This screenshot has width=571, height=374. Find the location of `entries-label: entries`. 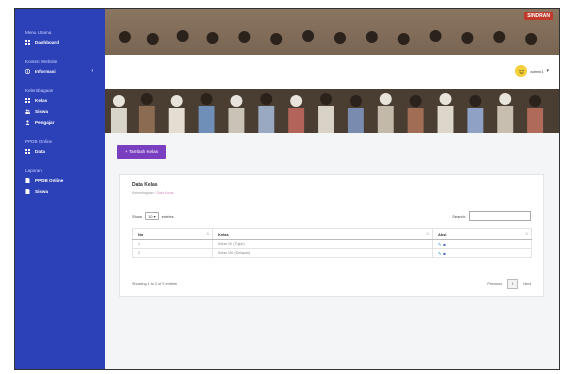

entries-label: entries is located at coordinates (167, 216).